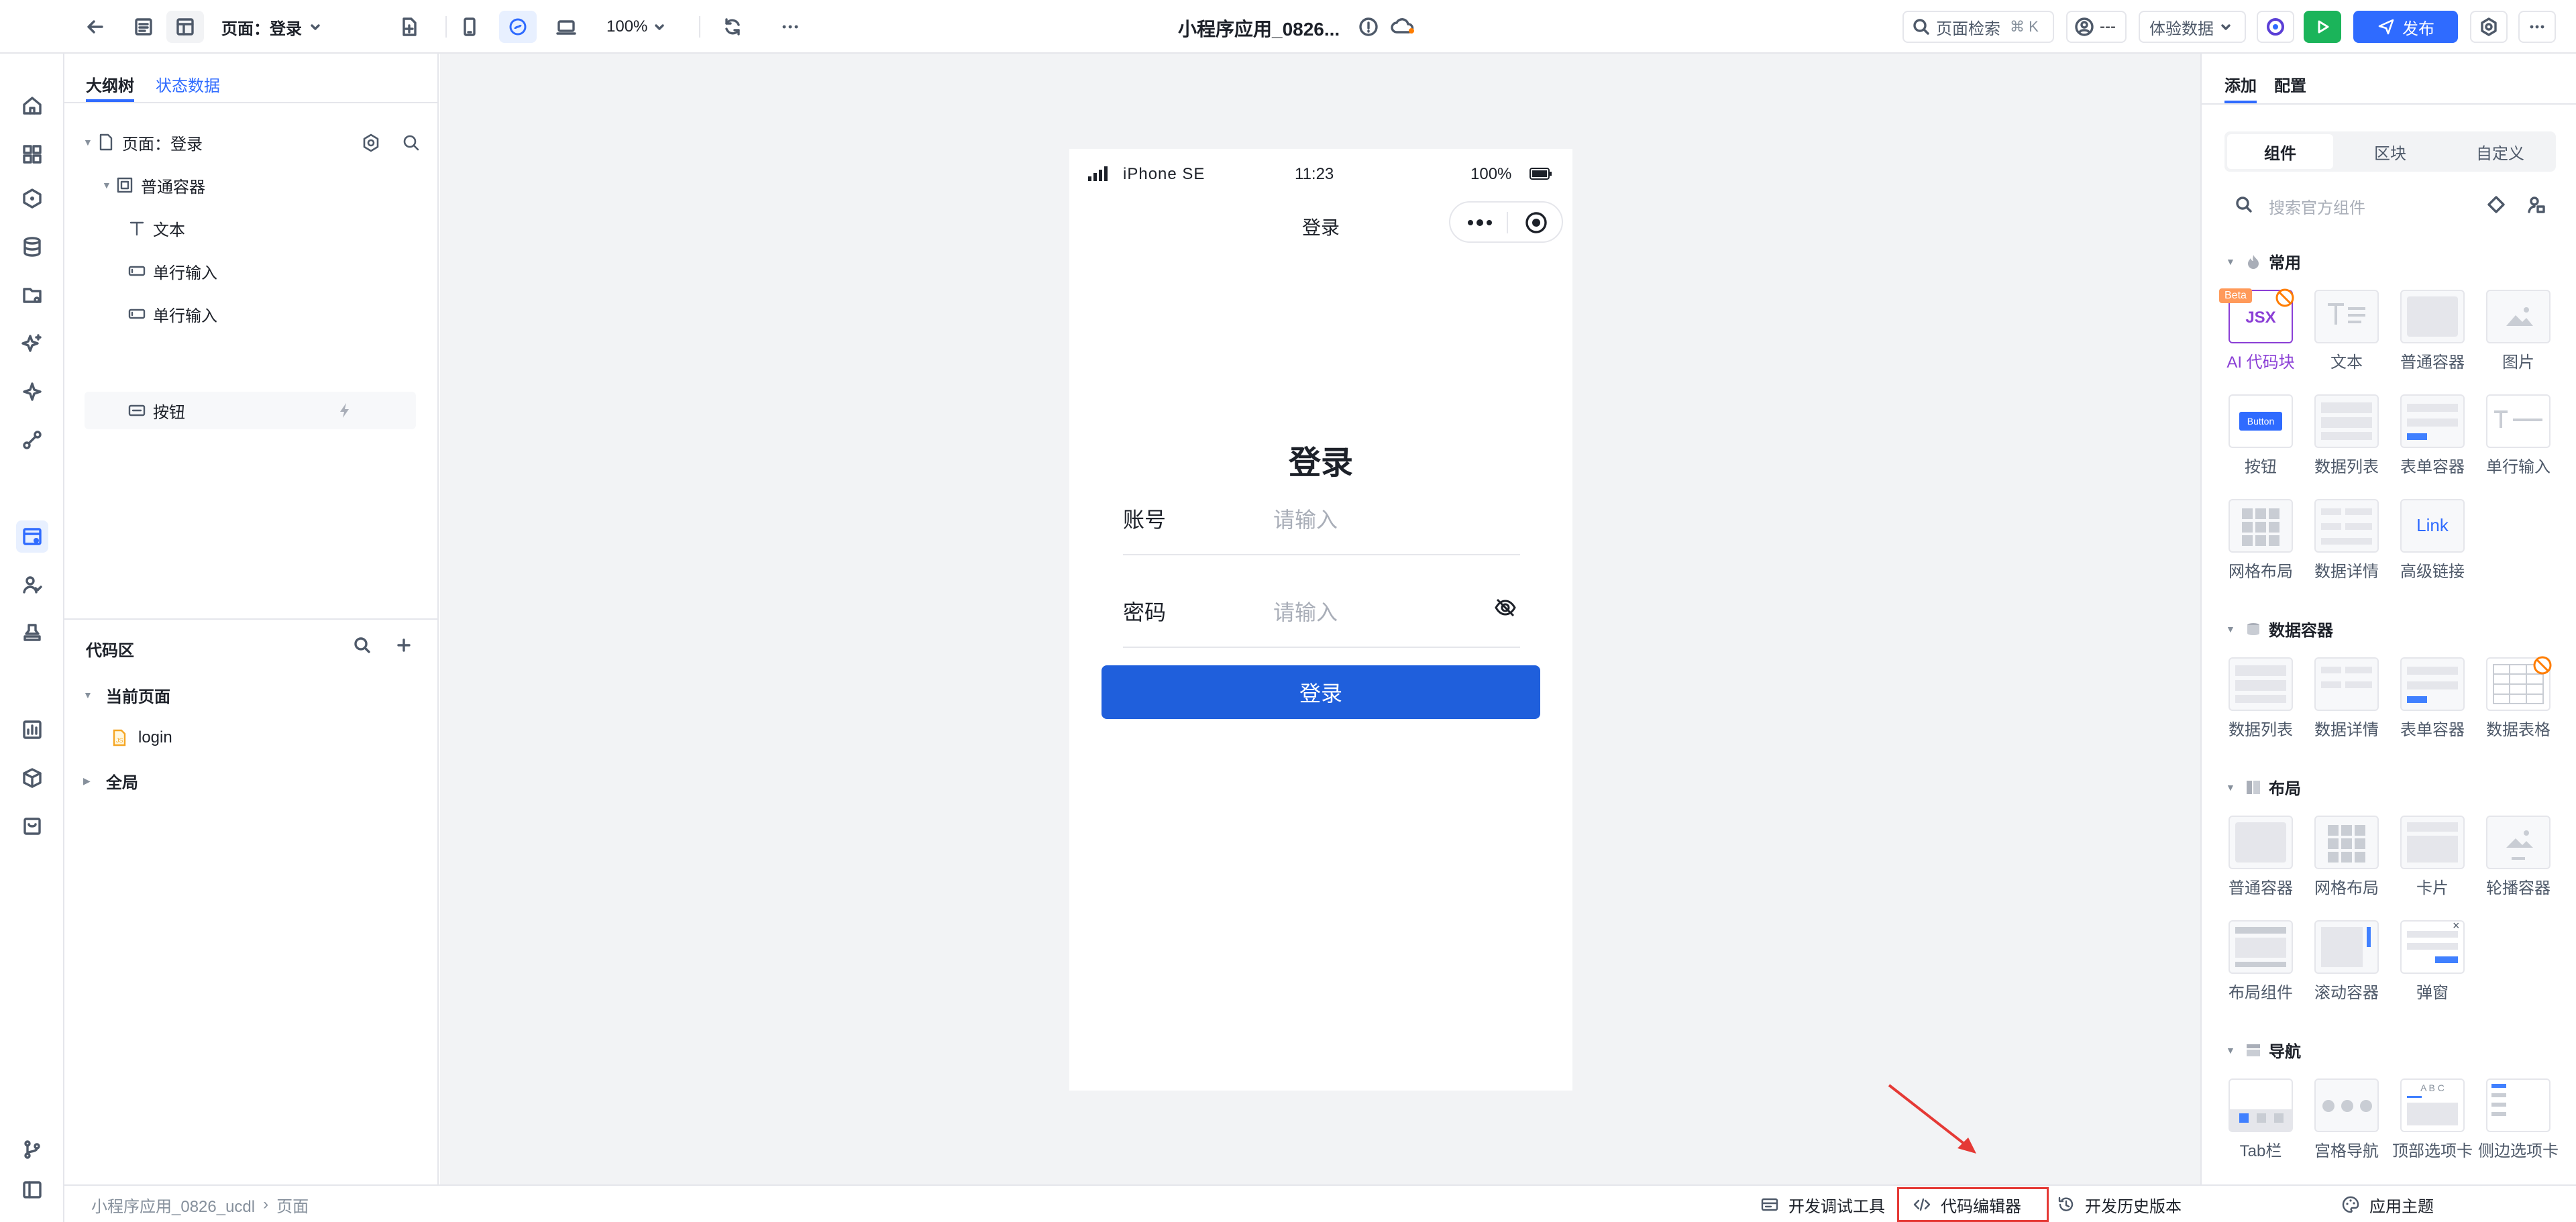 This screenshot has height=1222, width=2576. Describe the element at coordinates (143, 27) in the screenshot. I see `page-list-button` at that location.